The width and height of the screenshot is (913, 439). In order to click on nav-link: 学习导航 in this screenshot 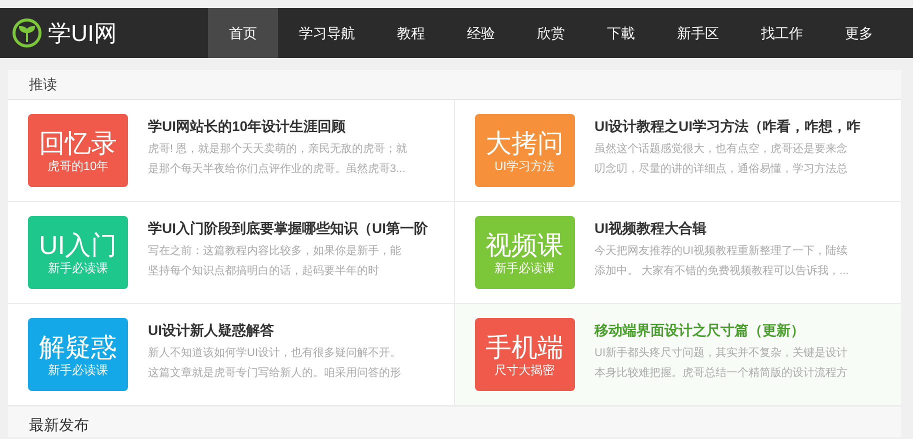, I will do `click(327, 33)`.